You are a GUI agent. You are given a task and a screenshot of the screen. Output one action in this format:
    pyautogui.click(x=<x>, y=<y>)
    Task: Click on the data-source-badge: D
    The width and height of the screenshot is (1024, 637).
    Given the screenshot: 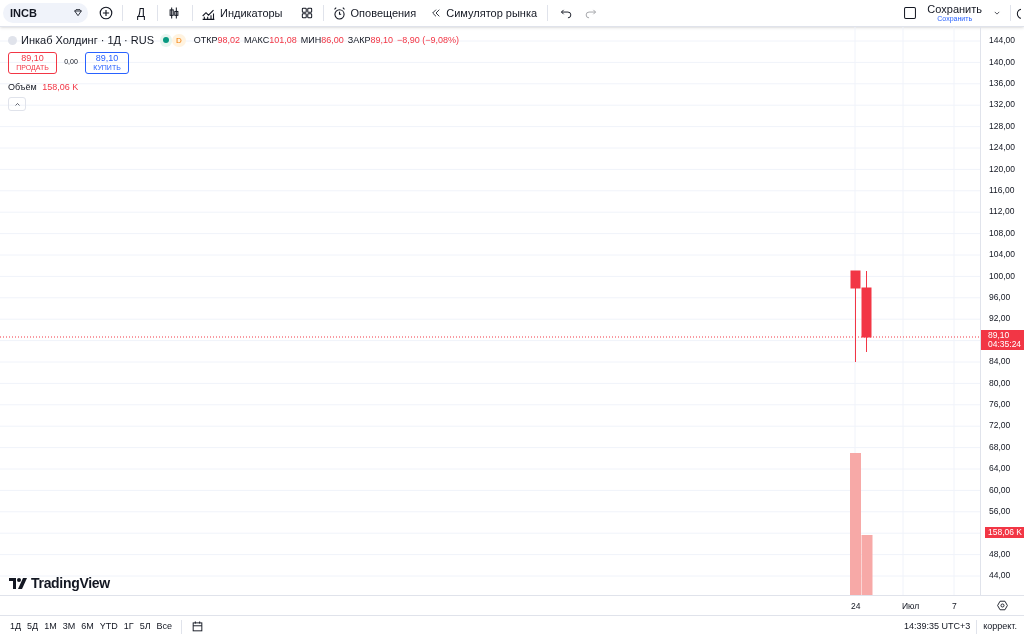 What is the action you would take?
    pyautogui.click(x=179, y=40)
    